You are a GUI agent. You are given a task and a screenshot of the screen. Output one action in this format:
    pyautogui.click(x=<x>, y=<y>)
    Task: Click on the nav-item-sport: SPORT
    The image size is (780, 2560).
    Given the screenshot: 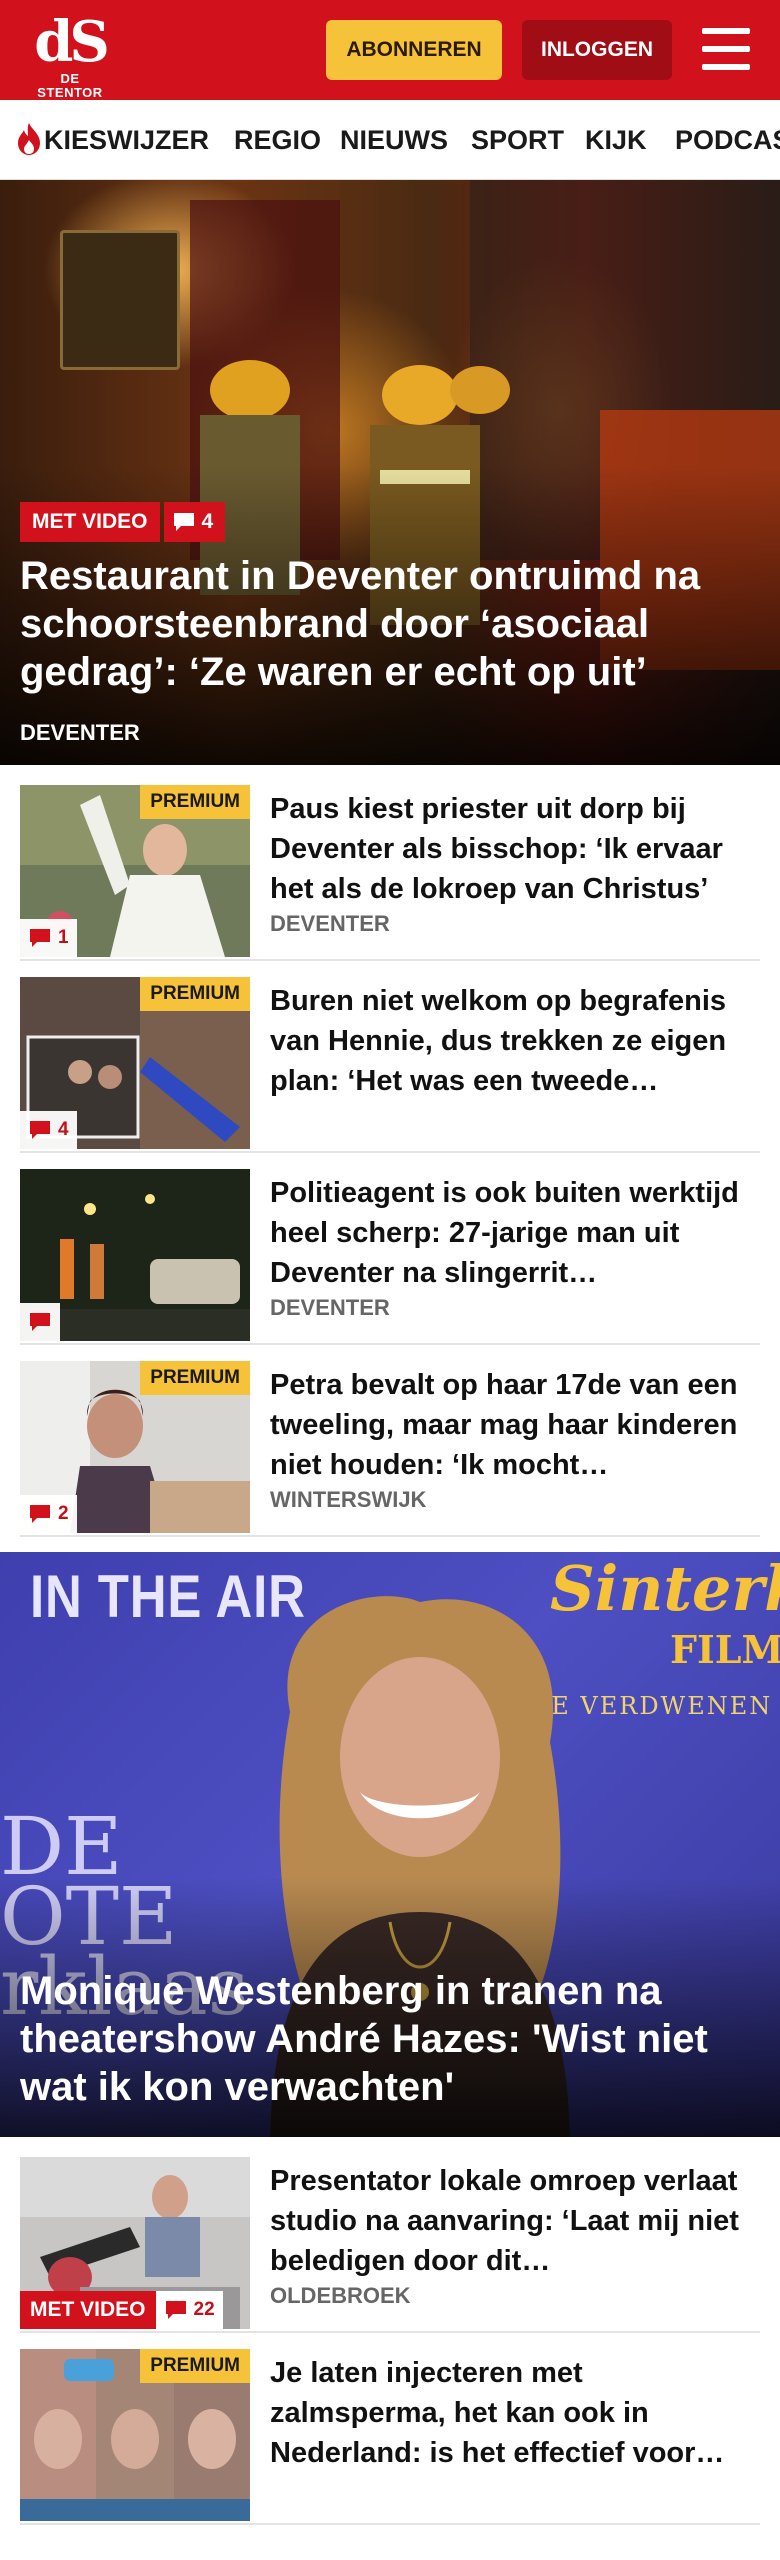 What is the action you would take?
    pyautogui.click(x=517, y=139)
    